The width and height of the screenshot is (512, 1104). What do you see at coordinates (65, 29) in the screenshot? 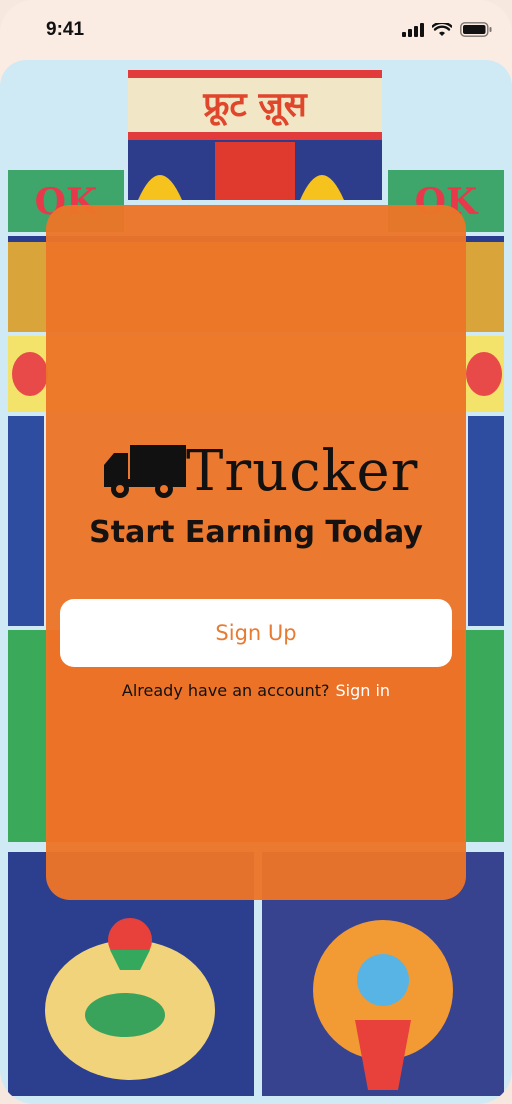
I see `status-time: 9:41` at bounding box center [65, 29].